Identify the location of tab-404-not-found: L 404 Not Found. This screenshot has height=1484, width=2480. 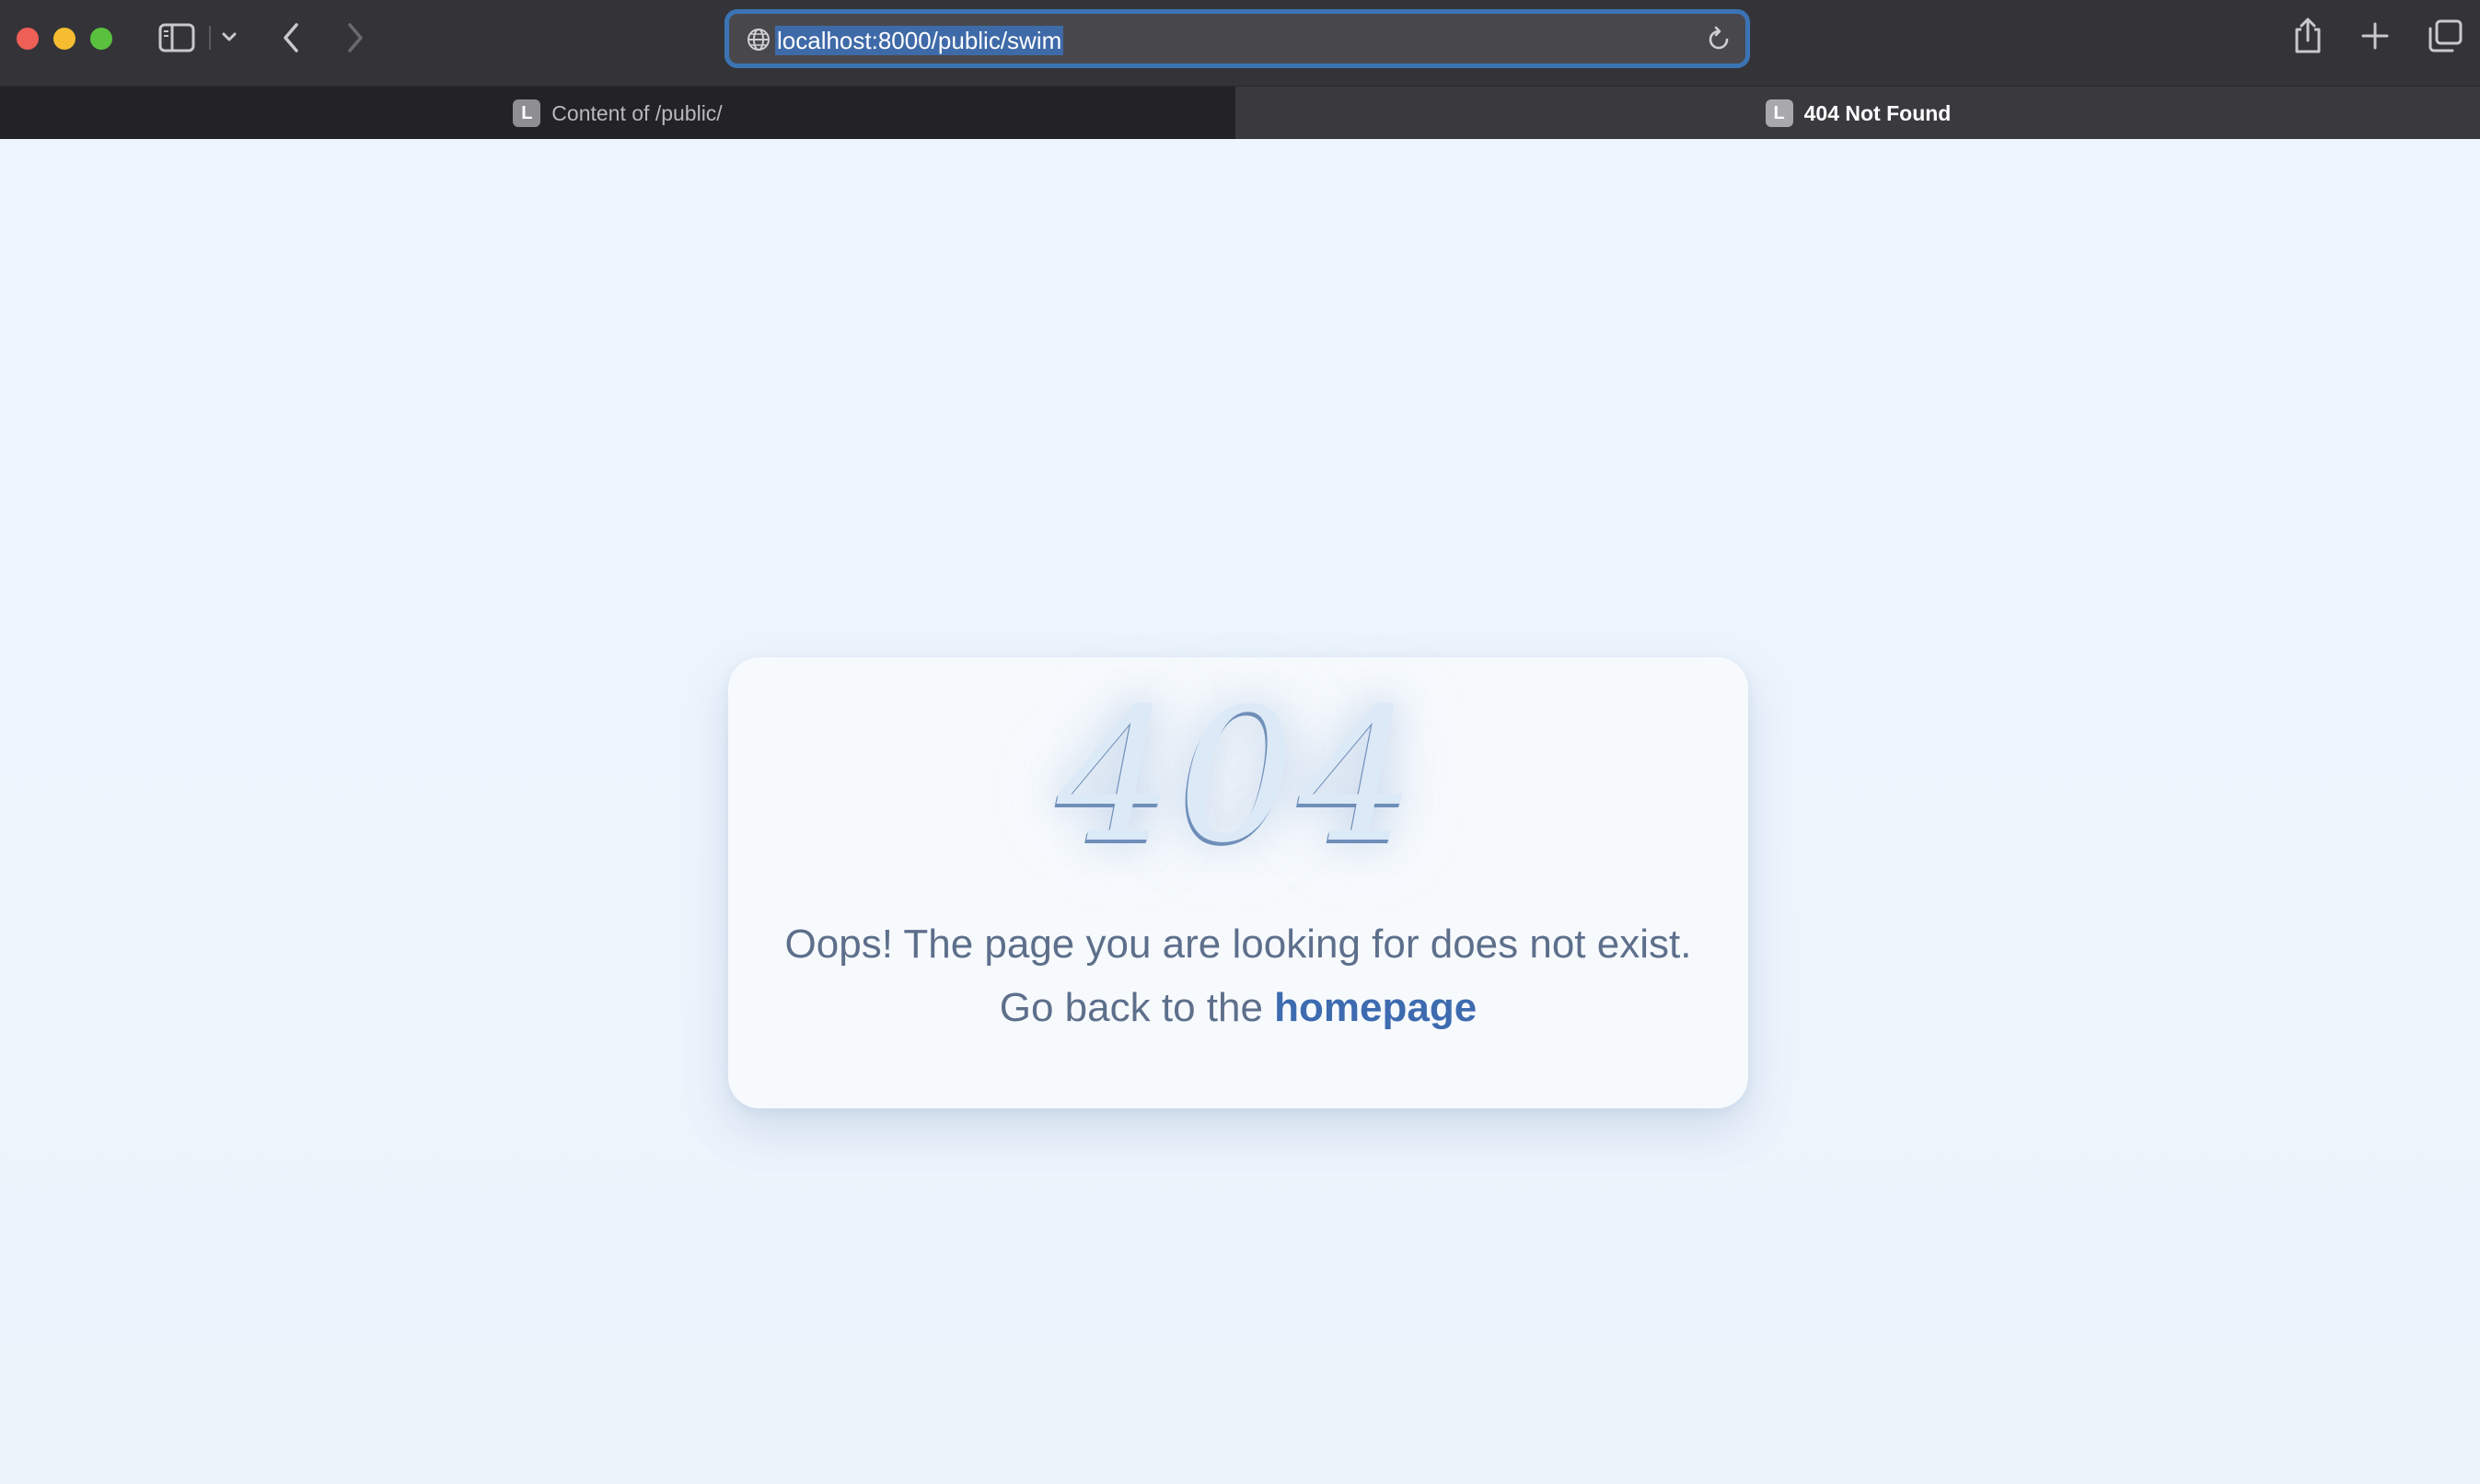
(1858, 113).